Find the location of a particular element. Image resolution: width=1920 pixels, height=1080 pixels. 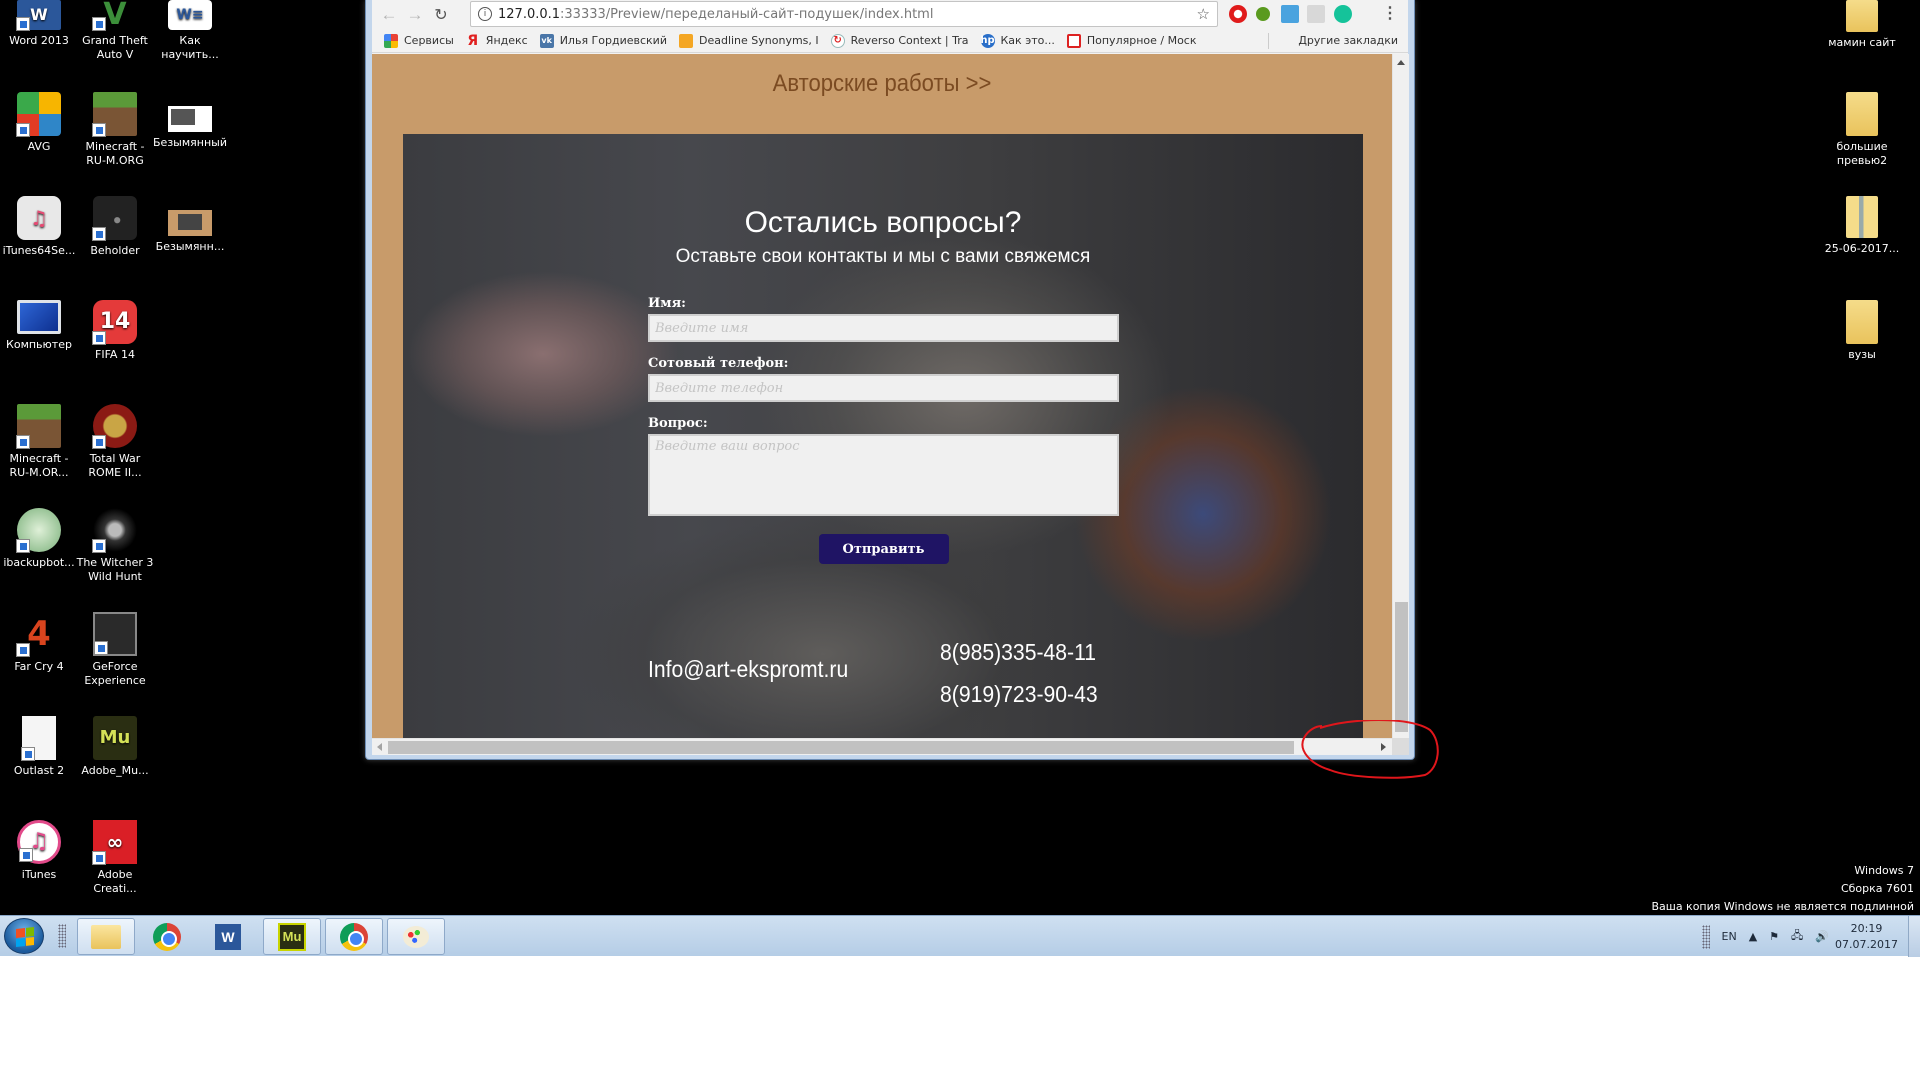

start-button is located at coordinates (24, 936).